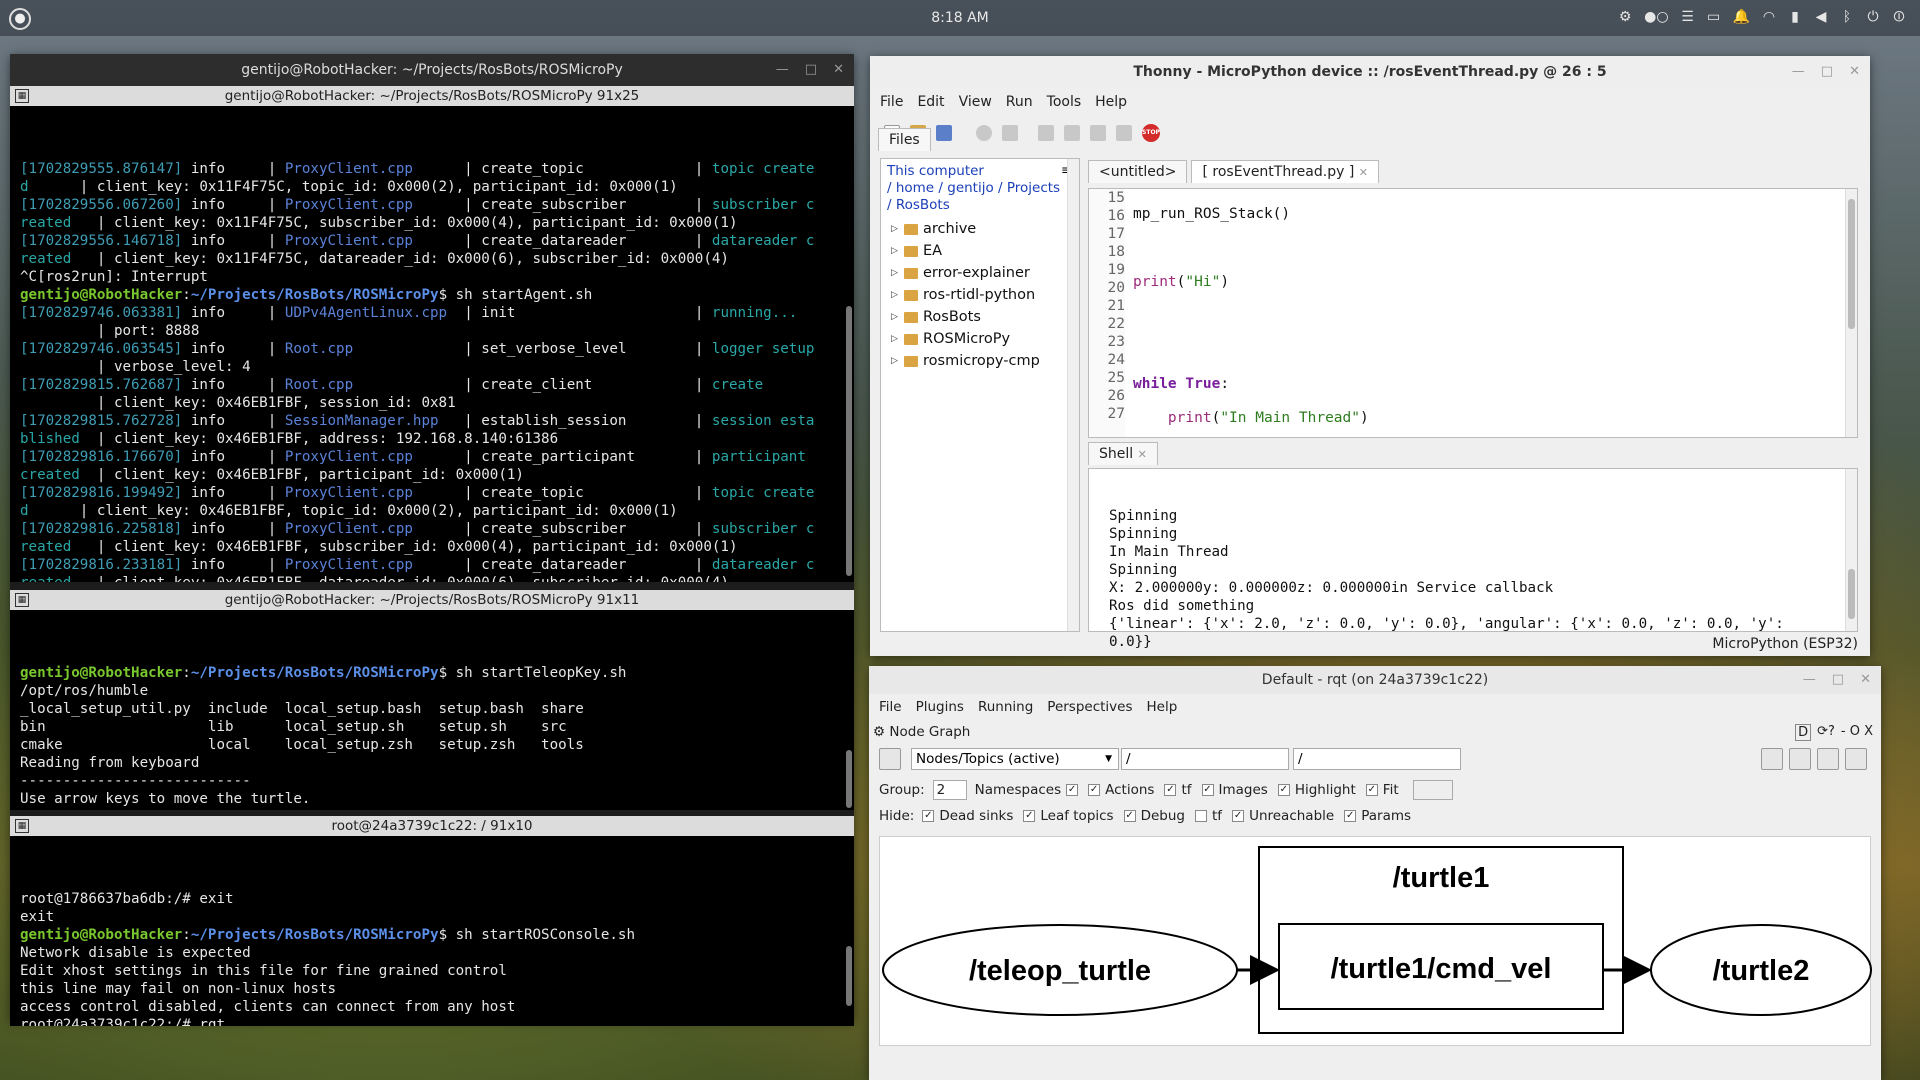 The height and width of the screenshot is (1080, 1920). I want to click on volume-icon: ◀, so click(1821, 17).